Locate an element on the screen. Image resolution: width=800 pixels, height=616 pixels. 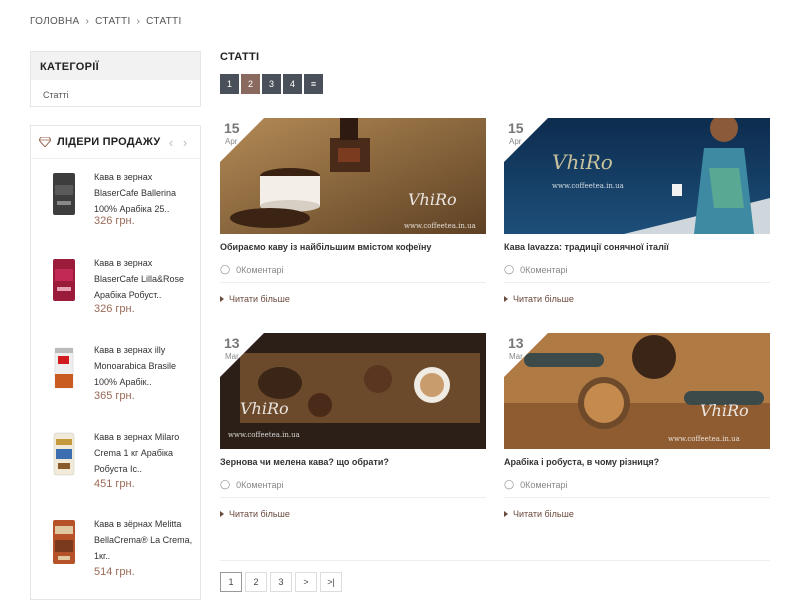
top-pagination: 1 2 3 4 ≡ is located at coordinates (271, 84).